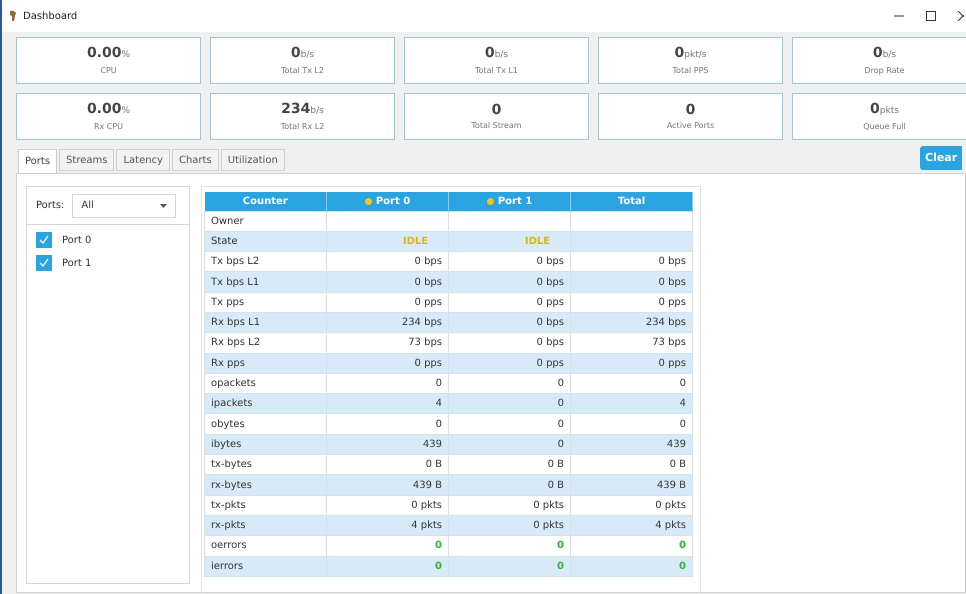 This screenshot has height=594, width=966. Describe the element at coordinates (265, 363) in the screenshot. I see `table-cell: Rx pps` at that location.